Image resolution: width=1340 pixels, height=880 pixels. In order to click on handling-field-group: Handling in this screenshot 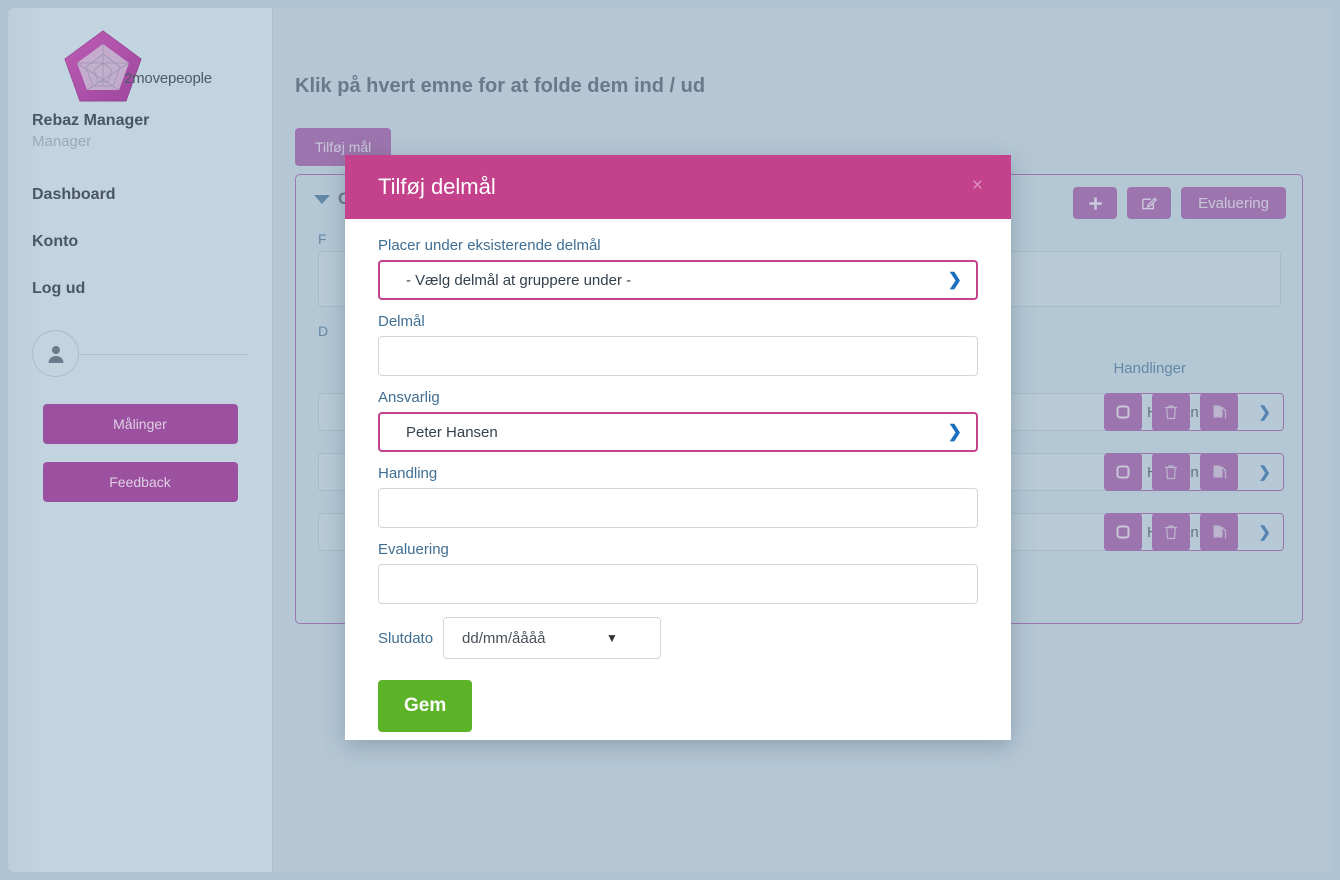, I will do `click(678, 496)`.